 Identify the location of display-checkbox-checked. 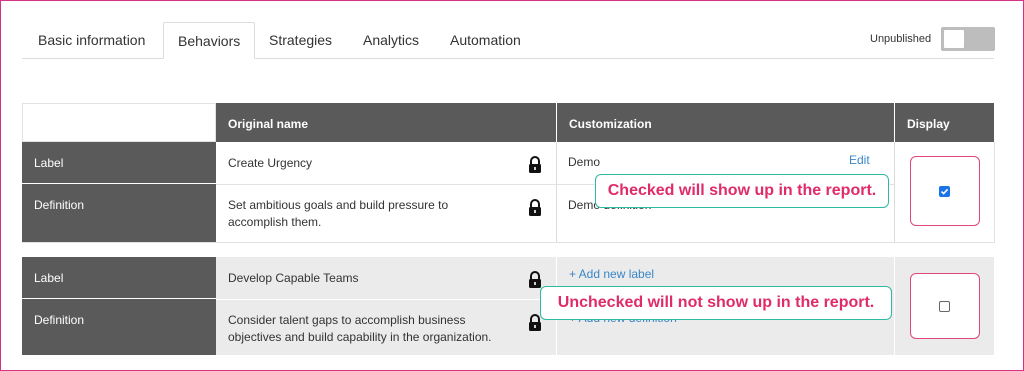
(944, 191).